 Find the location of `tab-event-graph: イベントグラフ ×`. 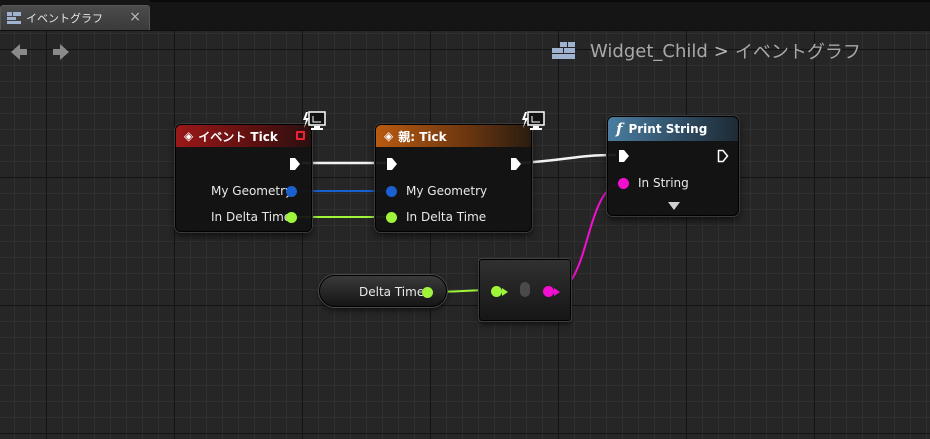

tab-event-graph: イベントグラフ × is located at coordinates (75, 17).